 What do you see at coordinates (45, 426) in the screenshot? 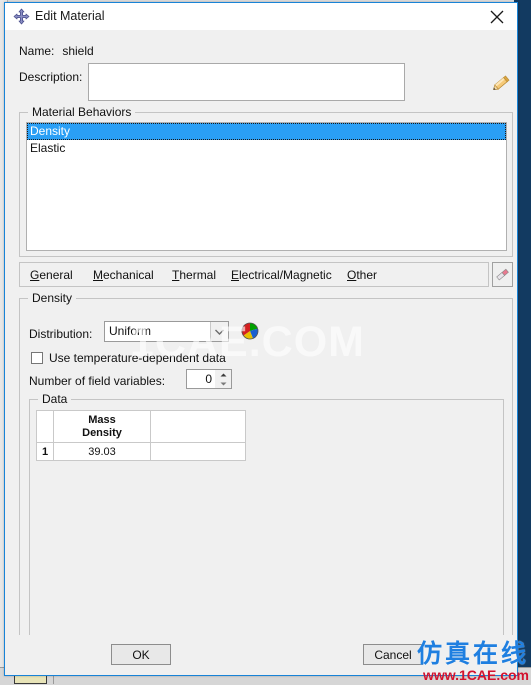
I see `table-corner-cell` at bounding box center [45, 426].